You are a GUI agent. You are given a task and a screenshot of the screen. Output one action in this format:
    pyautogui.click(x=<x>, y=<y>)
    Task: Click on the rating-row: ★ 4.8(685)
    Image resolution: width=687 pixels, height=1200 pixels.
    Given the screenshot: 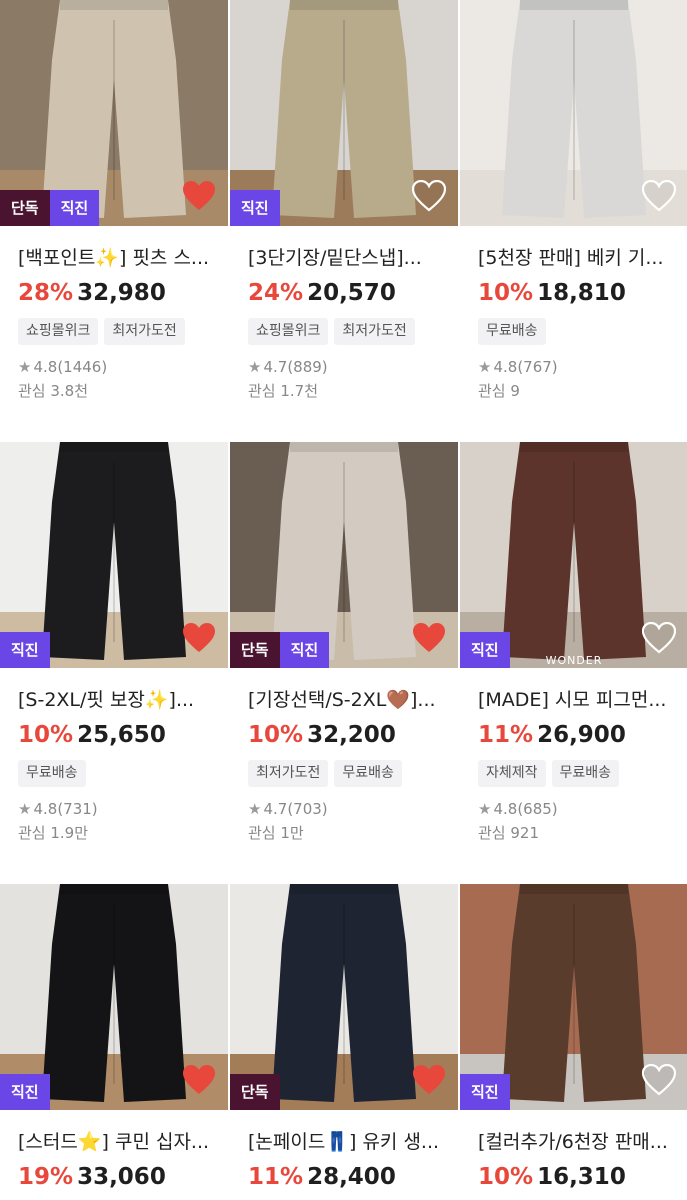 What is the action you would take?
    pyautogui.click(x=582, y=809)
    